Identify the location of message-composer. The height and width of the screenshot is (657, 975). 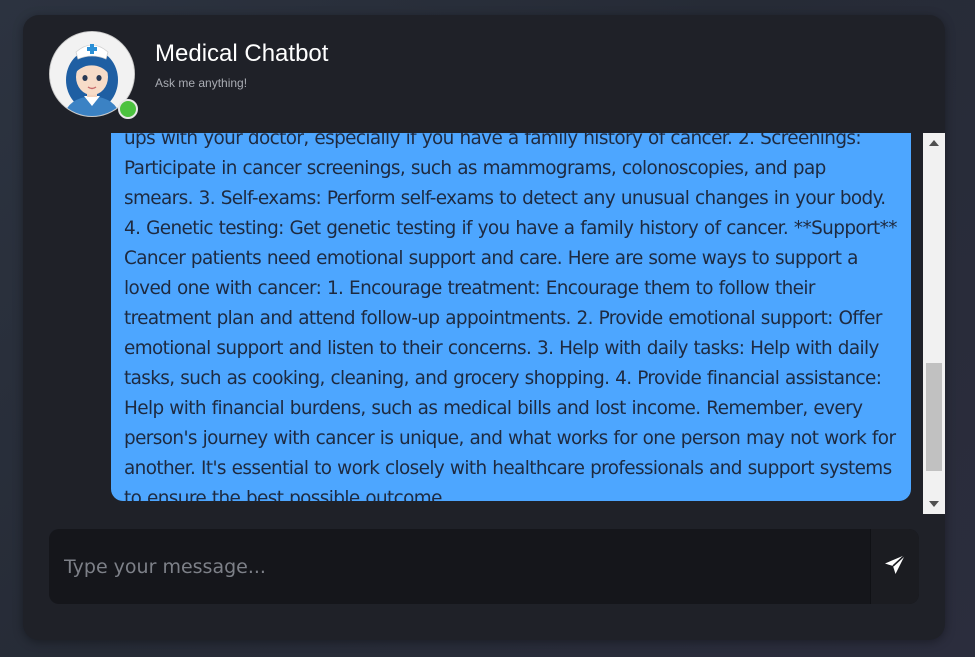
(484, 566).